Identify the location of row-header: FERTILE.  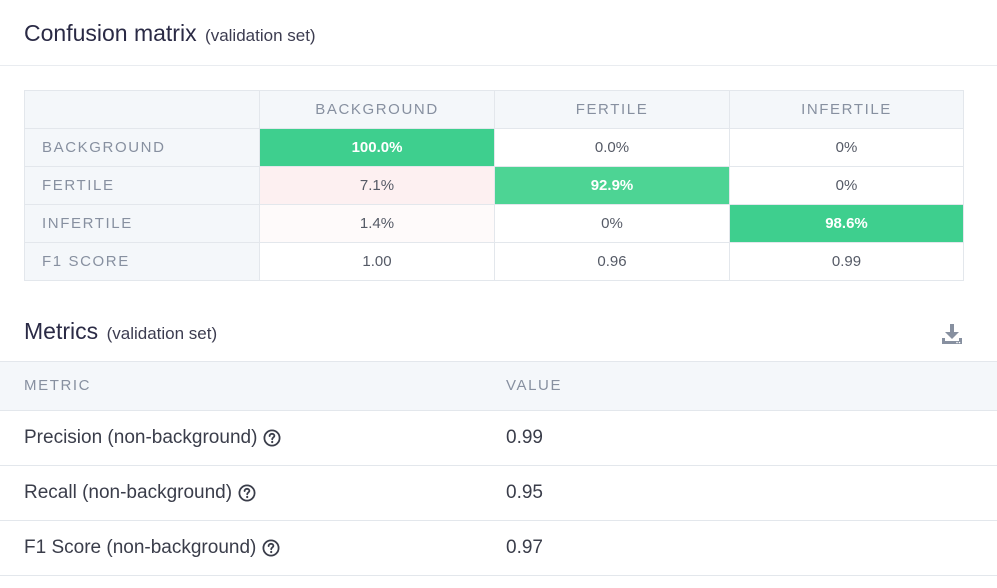
(142, 185).